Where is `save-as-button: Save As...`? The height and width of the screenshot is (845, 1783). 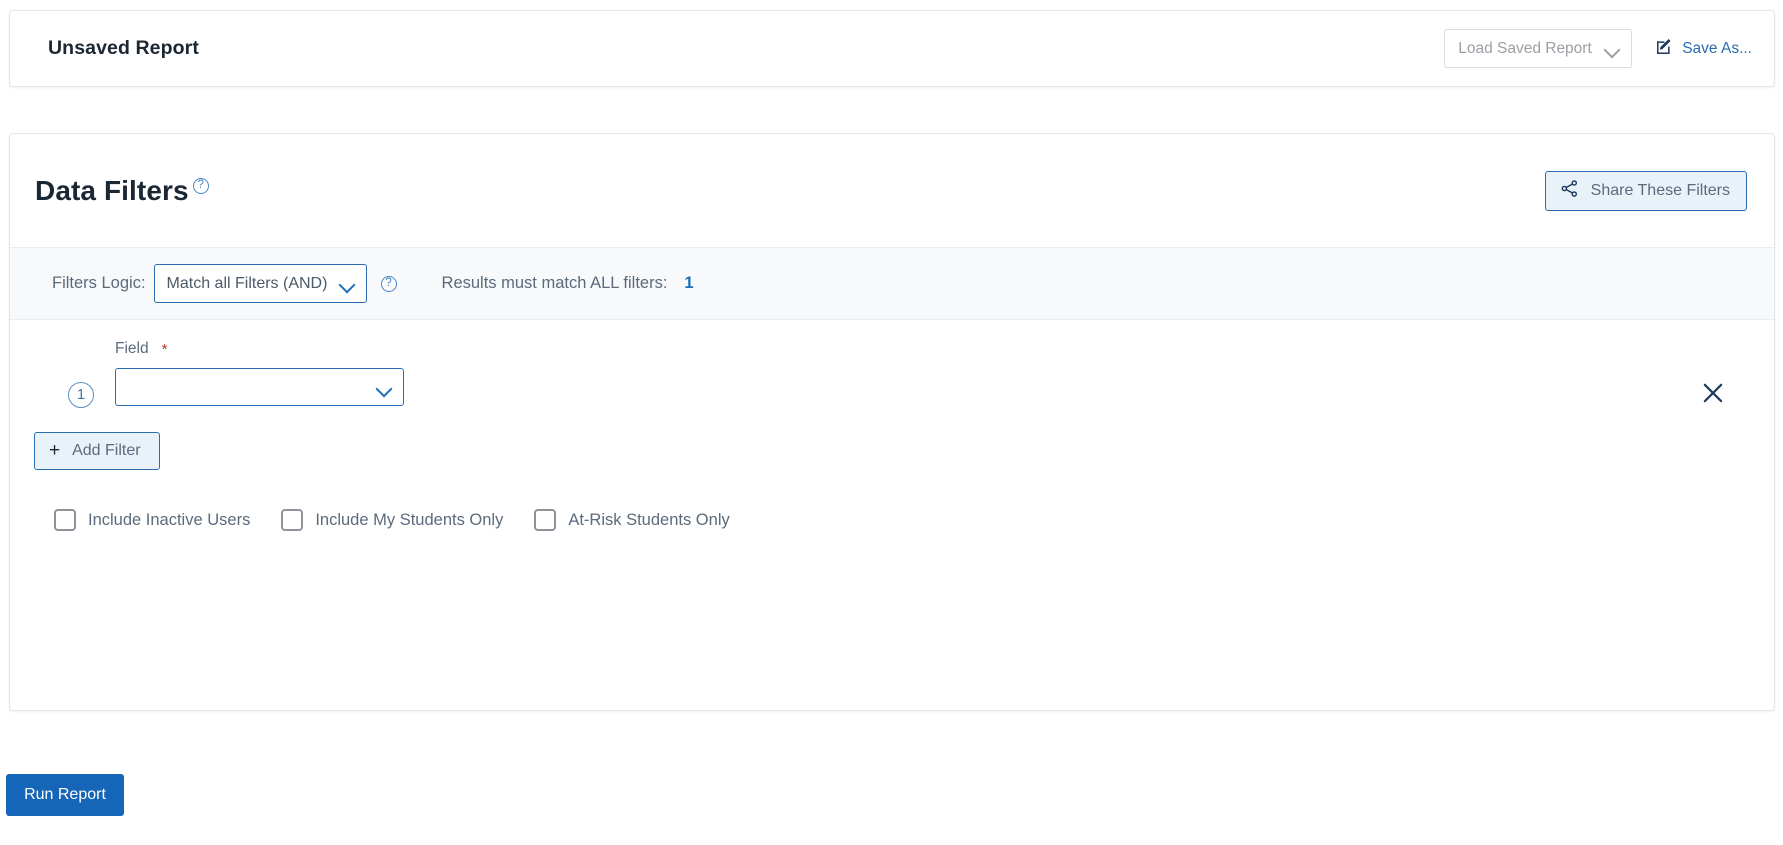
save-as-button: Save As... is located at coordinates (1703, 49).